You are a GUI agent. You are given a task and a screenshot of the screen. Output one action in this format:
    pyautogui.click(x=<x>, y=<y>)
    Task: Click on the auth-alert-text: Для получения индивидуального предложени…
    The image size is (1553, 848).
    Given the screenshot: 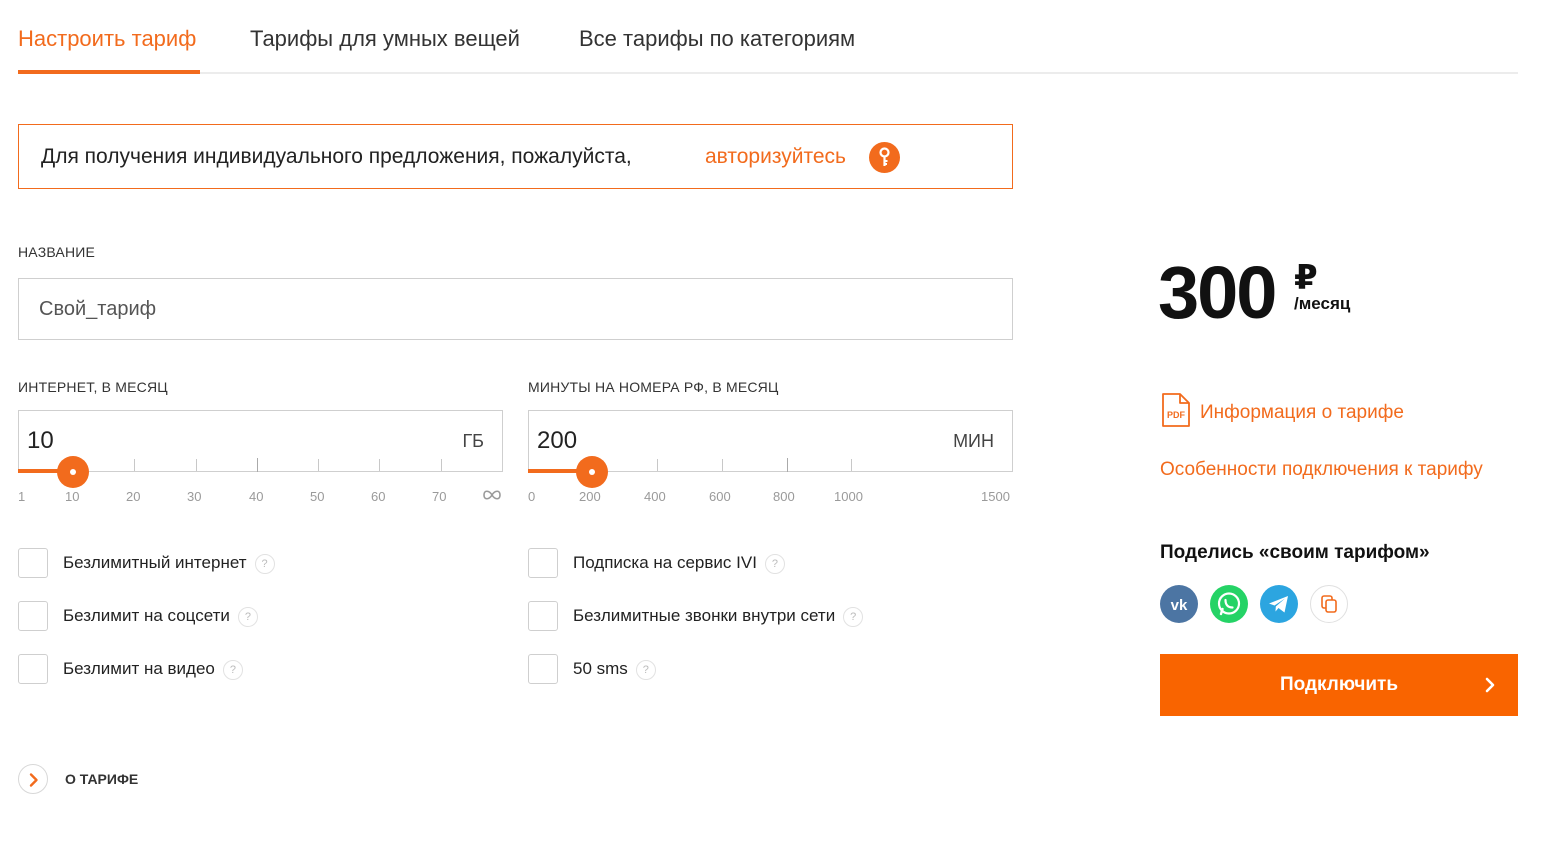 What is the action you would take?
    pyautogui.click(x=336, y=156)
    